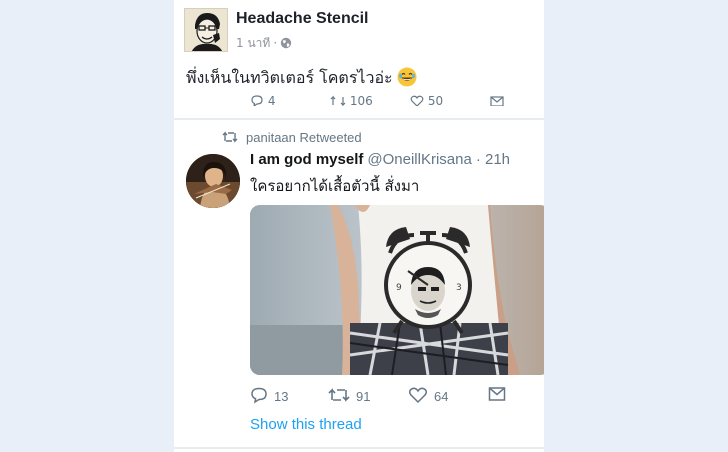 The height and width of the screenshot is (452, 728). I want to click on retweet-small-icon, so click(230, 138).